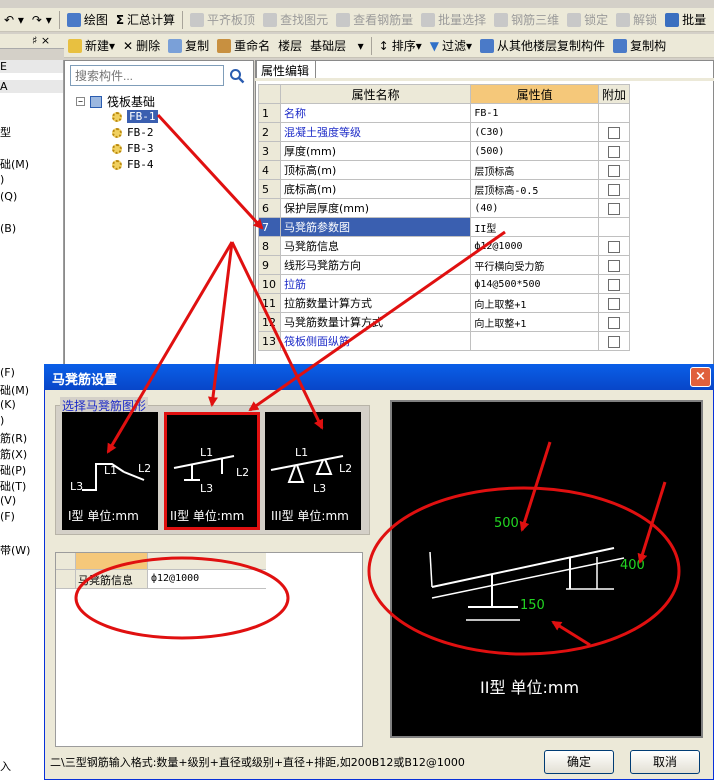 The width and height of the screenshot is (714, 780). Describe the element at coordinates (685, 20) in the screenshot. I see `batch-button: 批量` at that location.